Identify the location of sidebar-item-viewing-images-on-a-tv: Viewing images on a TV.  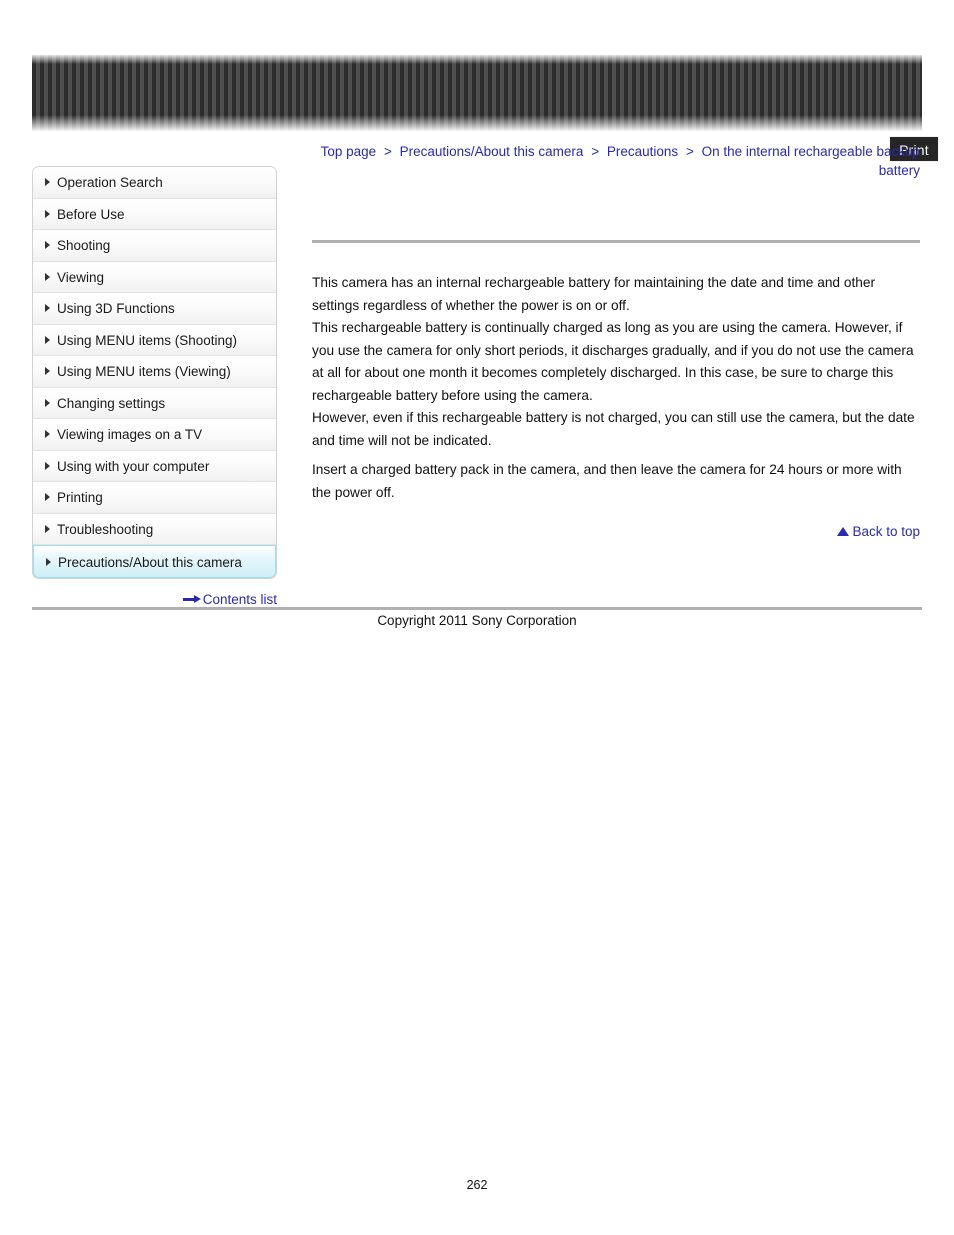
(154, 435).